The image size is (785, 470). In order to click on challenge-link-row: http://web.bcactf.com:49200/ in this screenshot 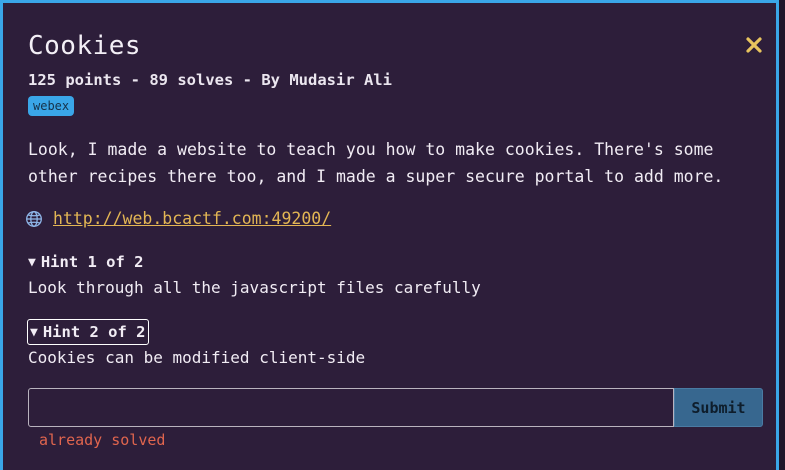, I will do `click(178, 218)`.